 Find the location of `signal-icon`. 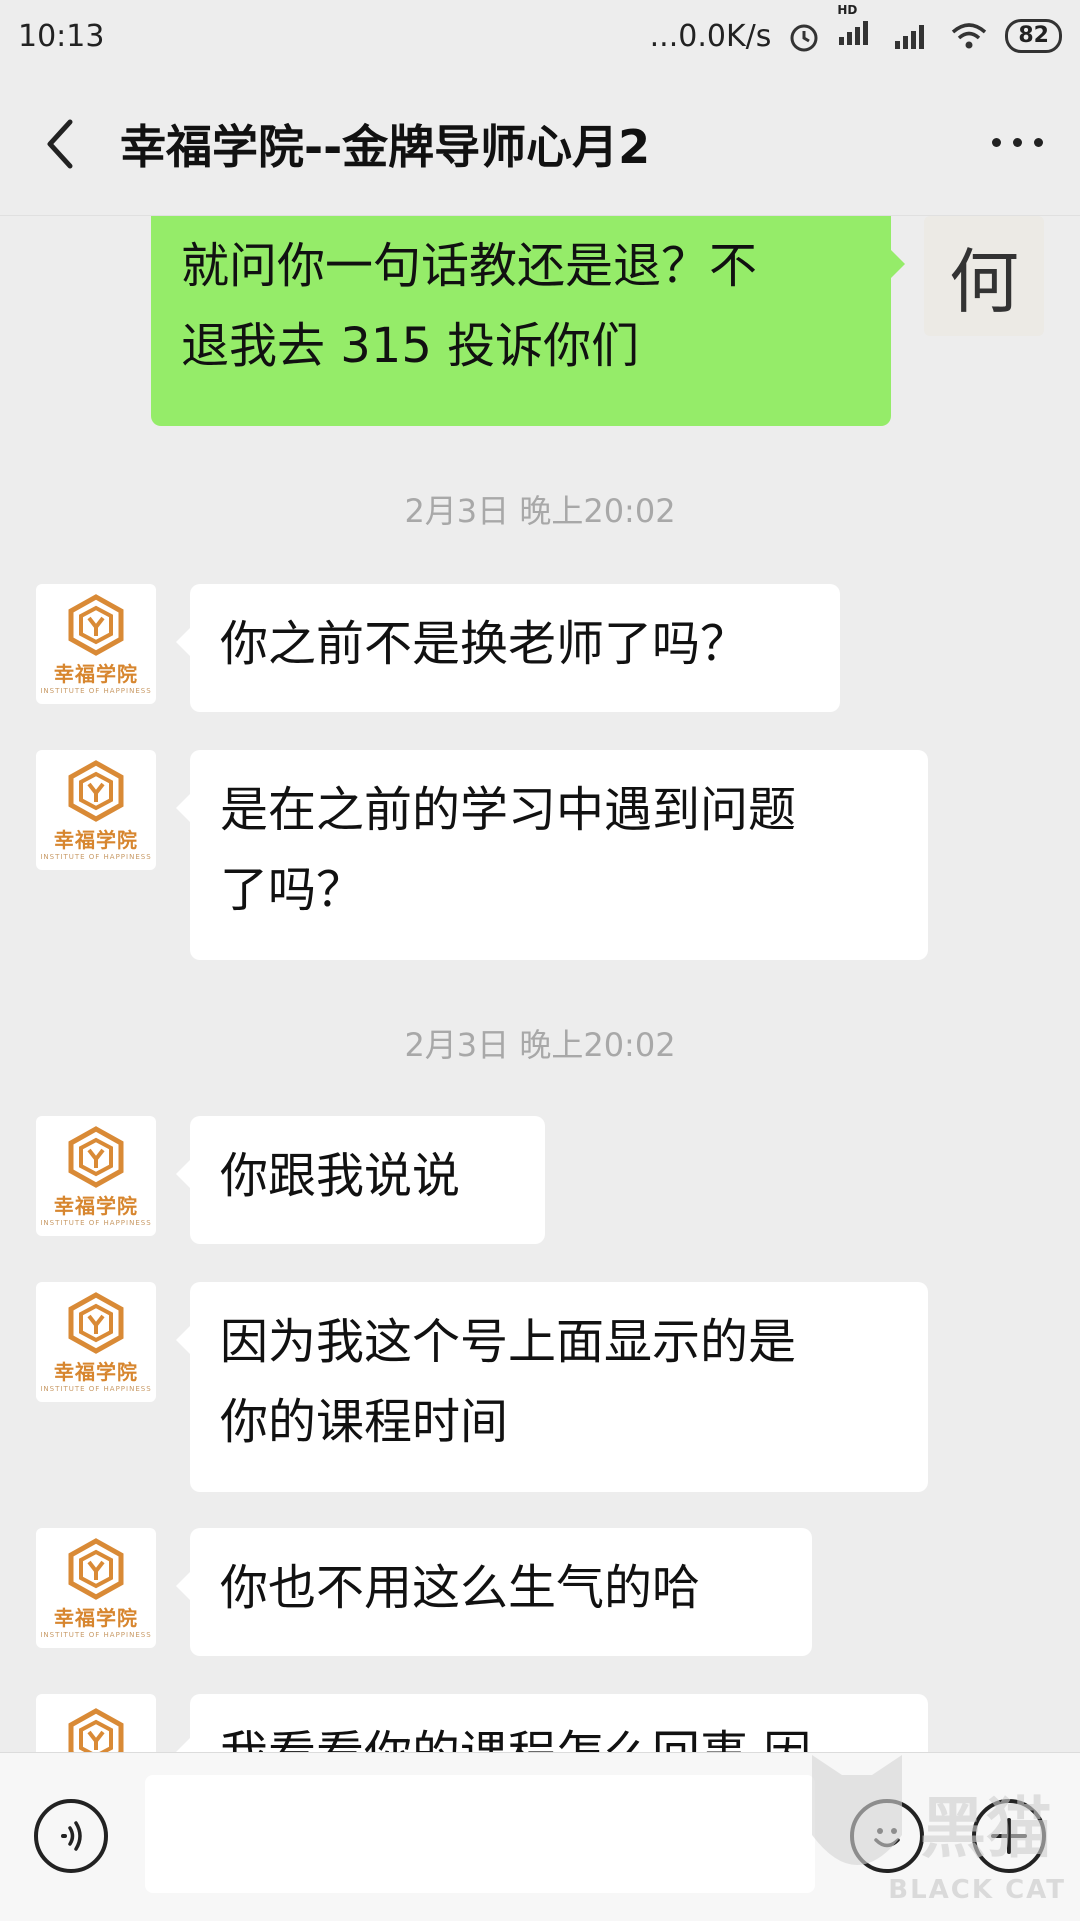

signal-icon is located at coordinates (854, 33).